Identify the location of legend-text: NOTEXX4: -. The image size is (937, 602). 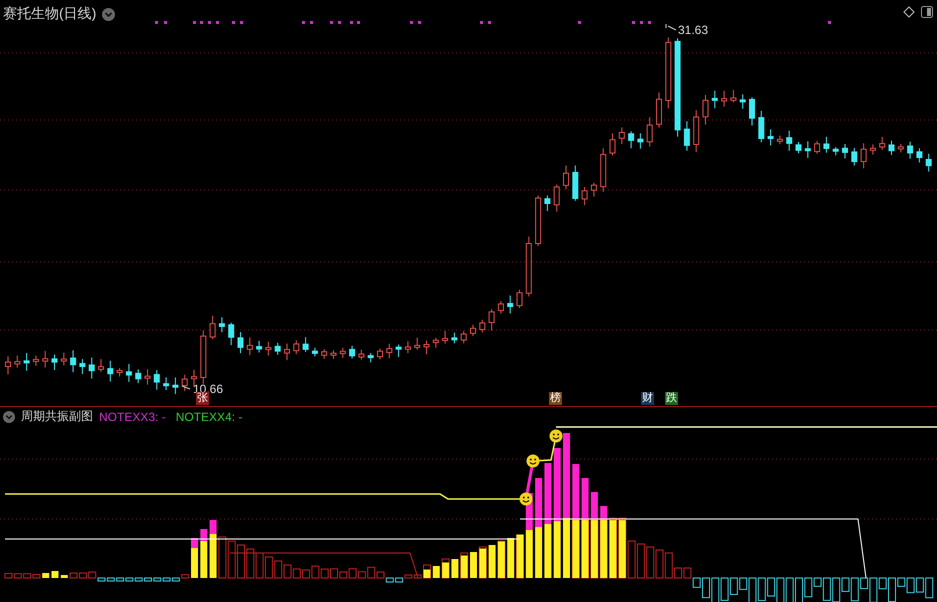
(209, 417).